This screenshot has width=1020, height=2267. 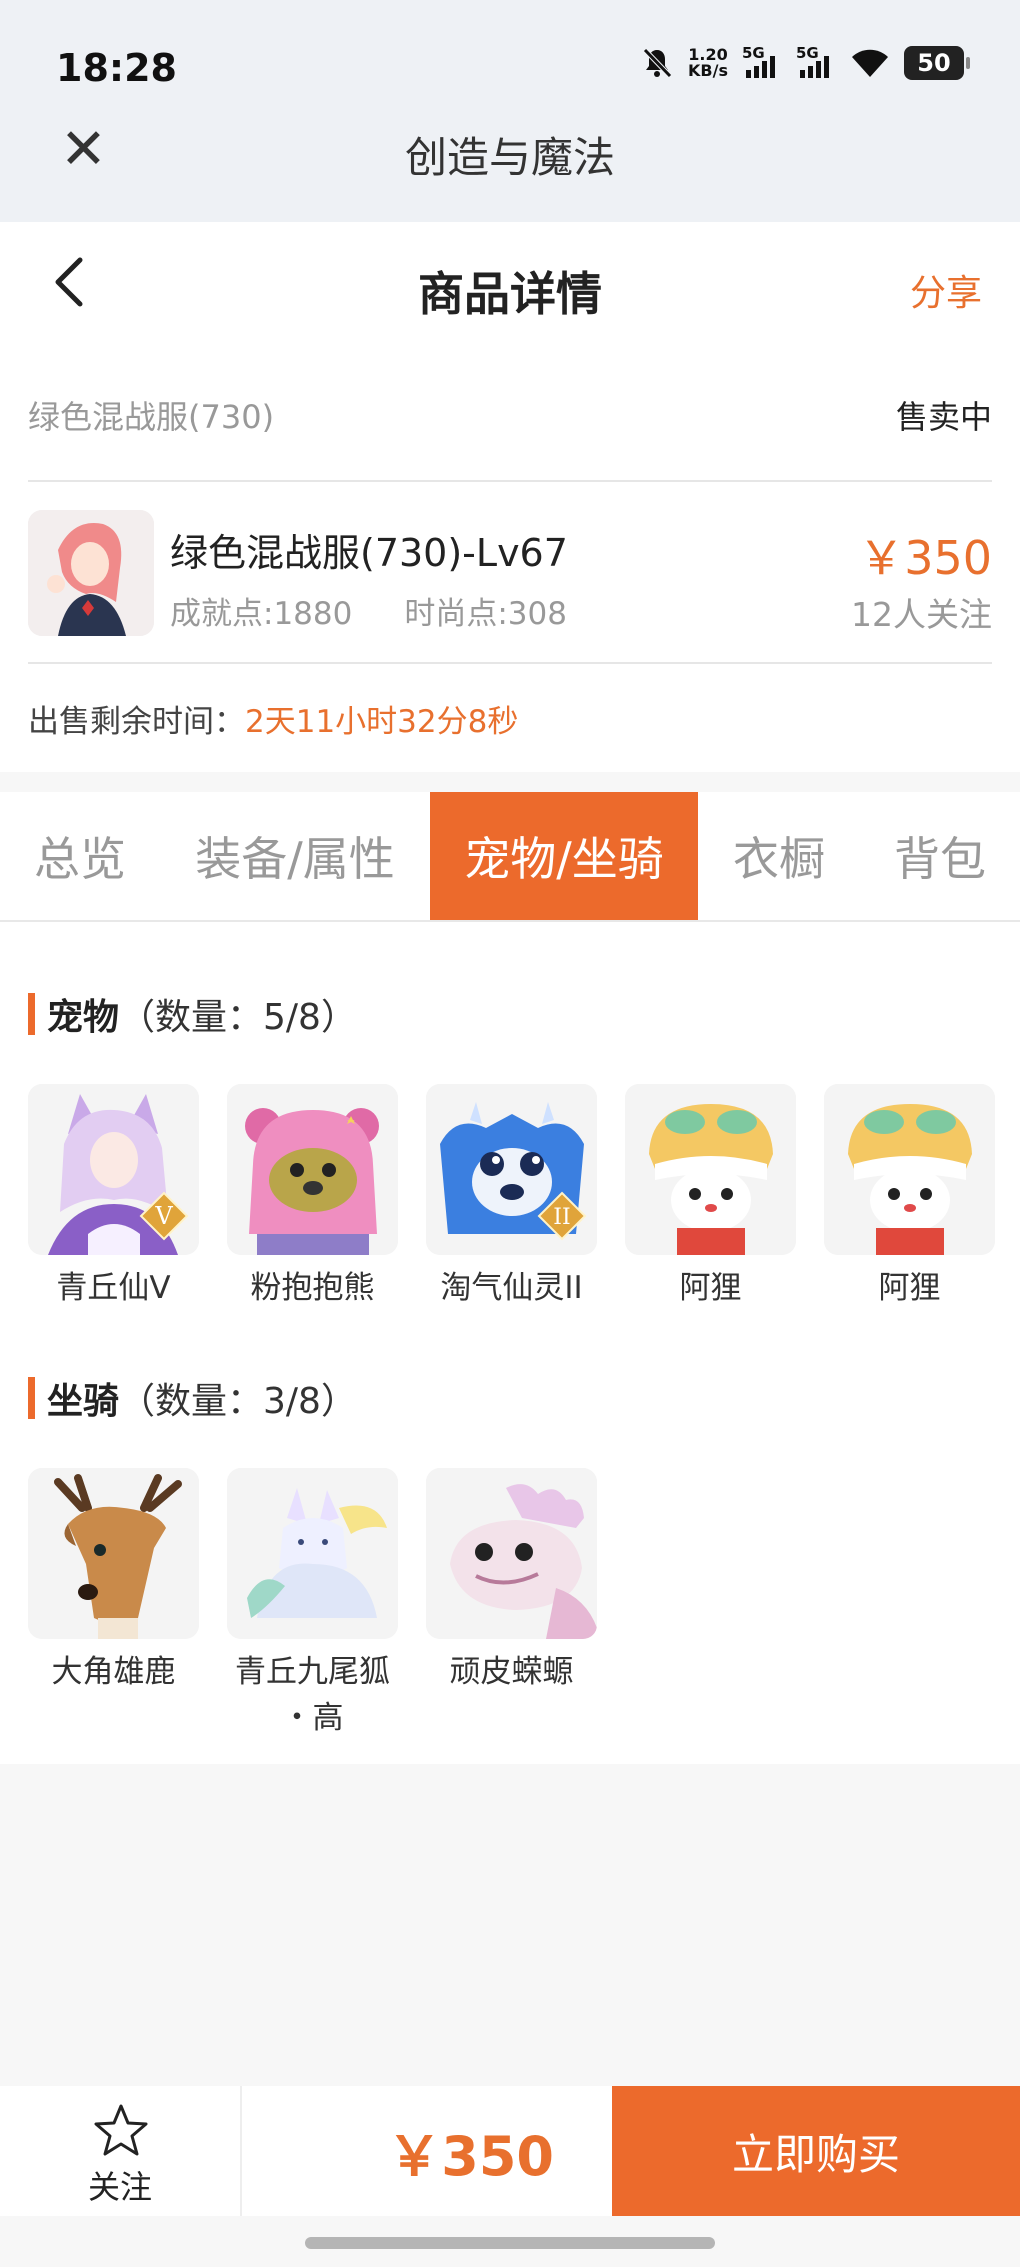 I want to click on svg-text: V, so click(x=163, y=1216).